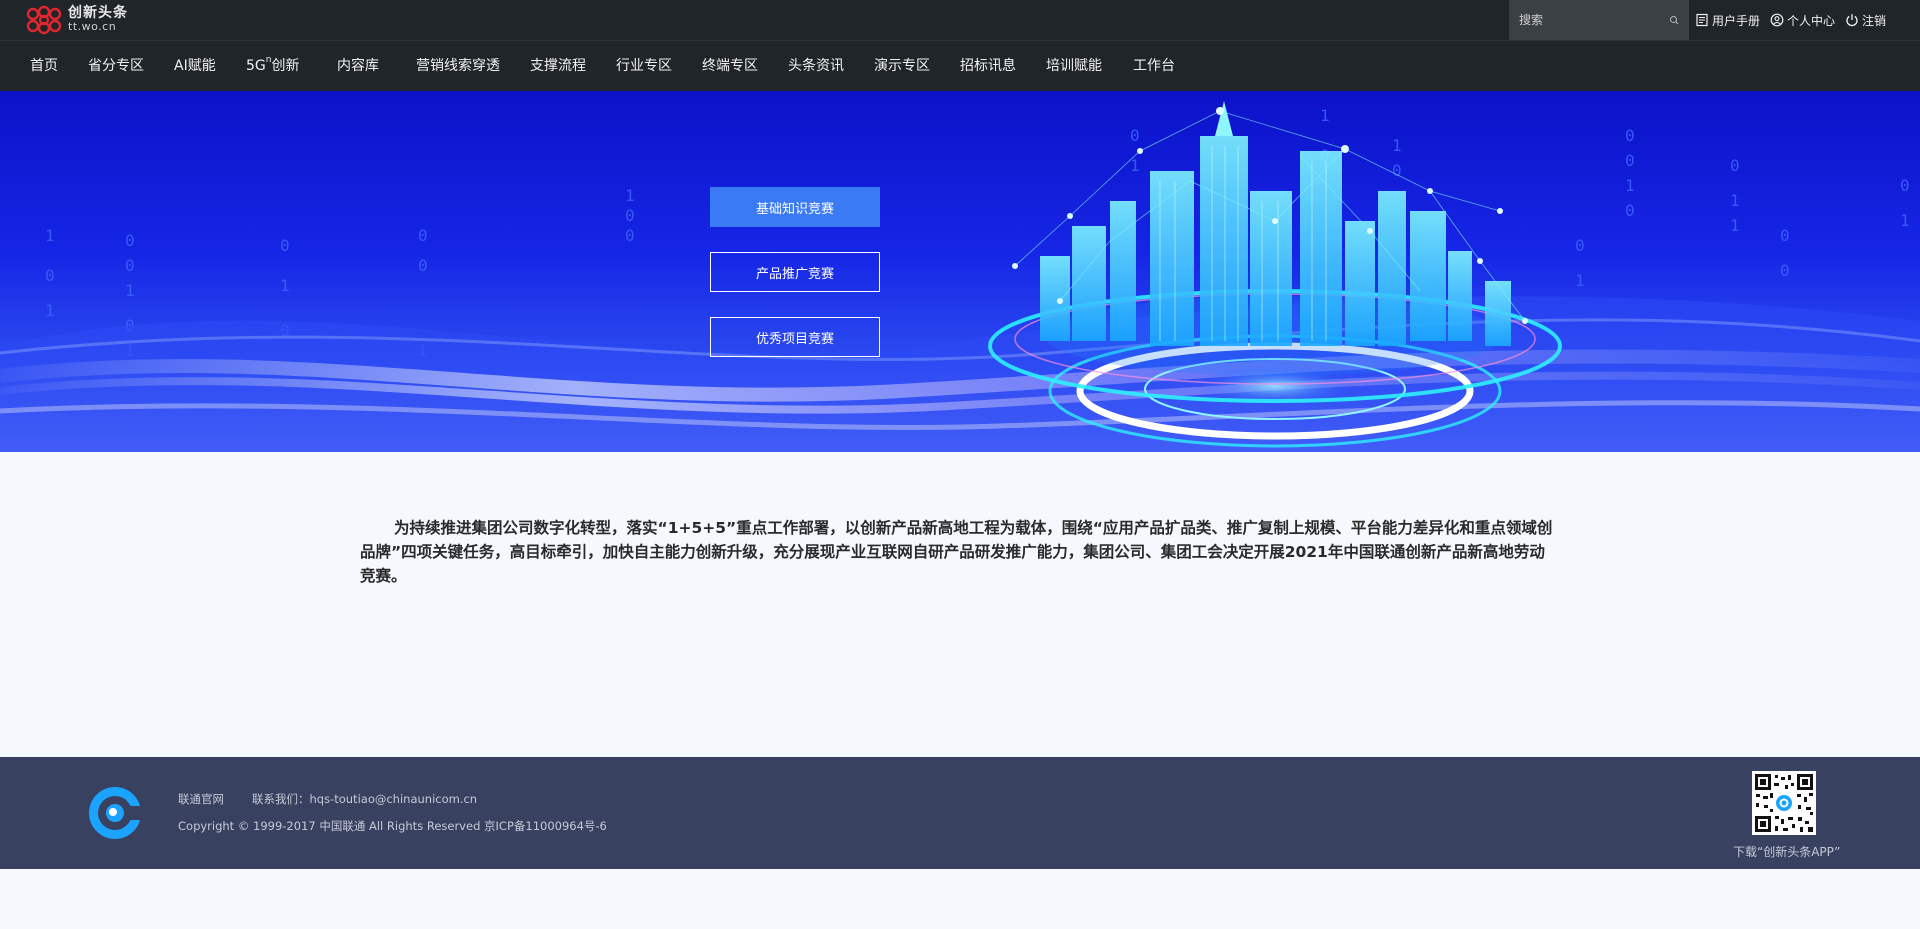  Describe the element at coordinates (1787, 852) in the screenshot. I see `qr-caption: 下载“创新头条APP”` at that location.